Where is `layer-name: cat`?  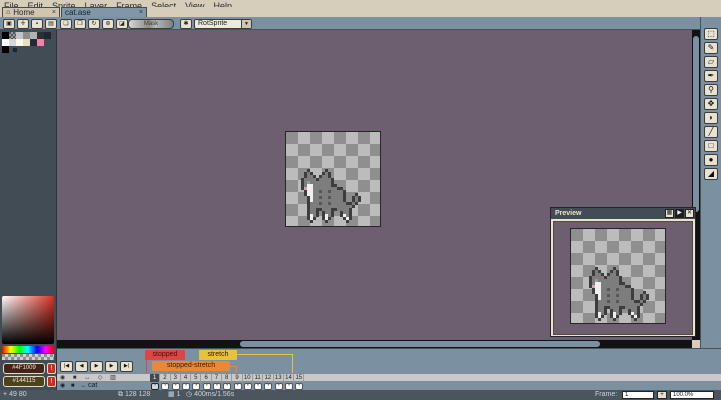 layer-name: cat is located at coordinates (92, 386).